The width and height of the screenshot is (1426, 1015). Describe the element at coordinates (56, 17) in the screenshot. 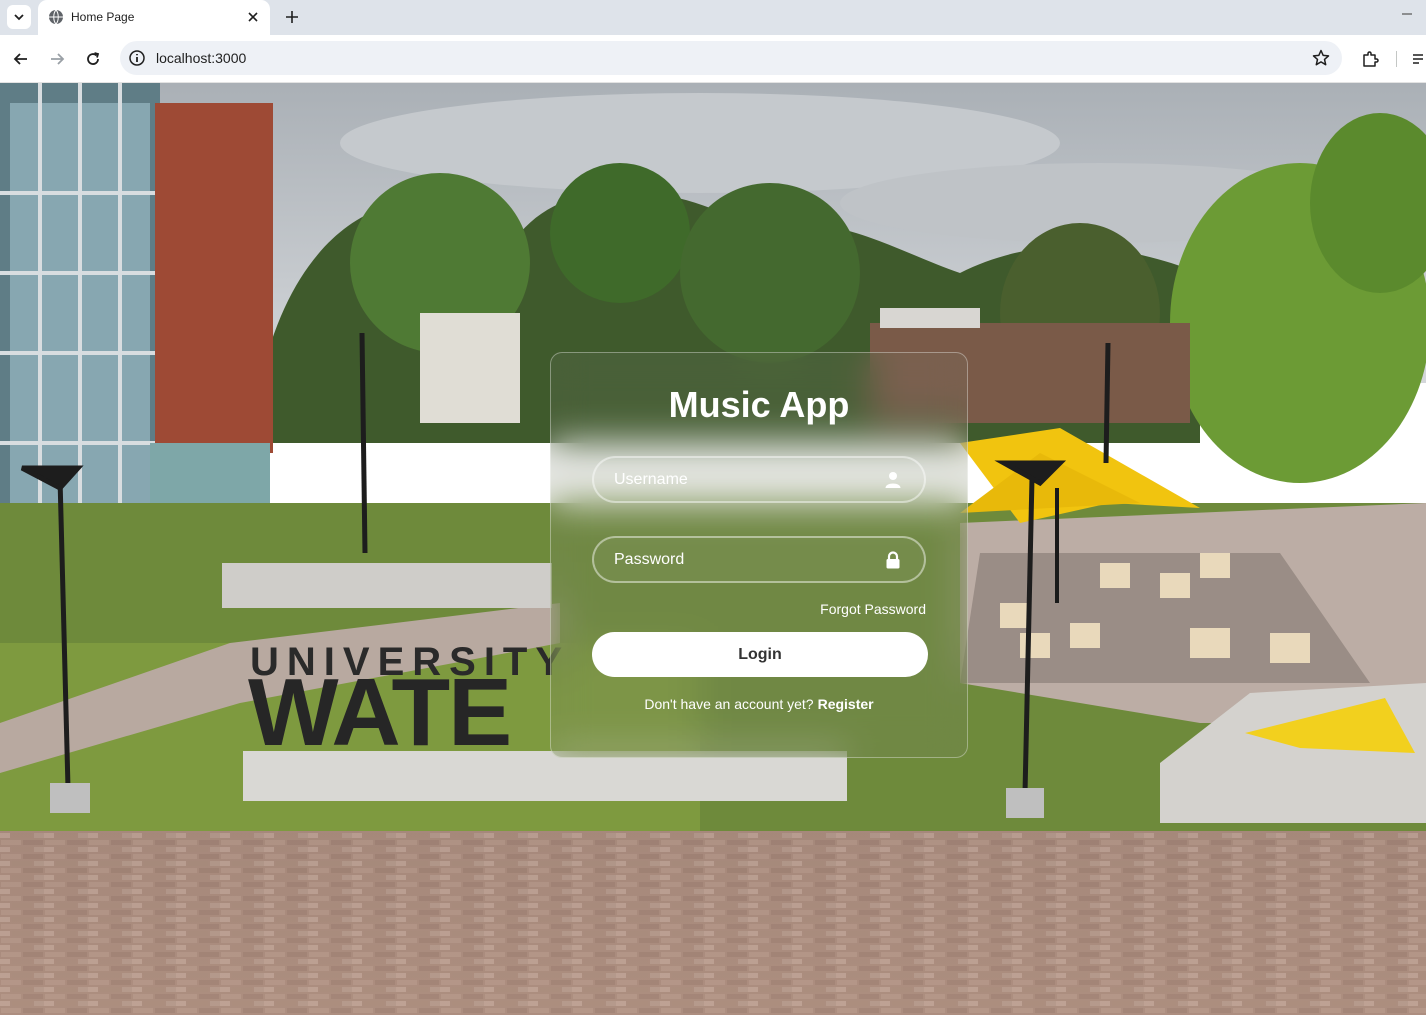

I see `globe-icon` at that location.